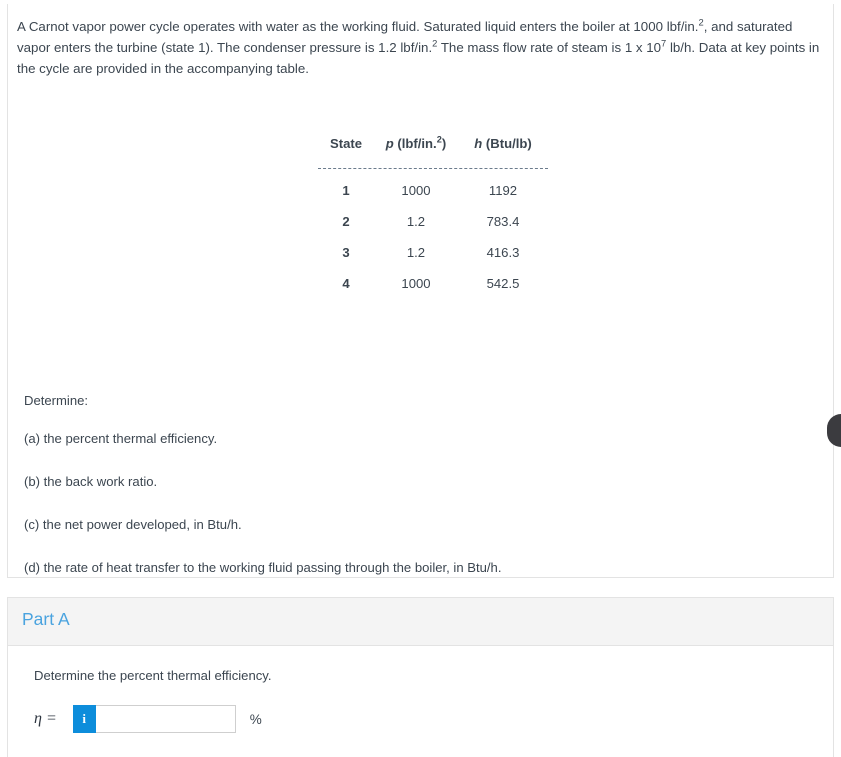 The image size is (841, 757). Describe the element at coordinates (346, 190) in the screenshot. I see `cell-state: 1` at that location.